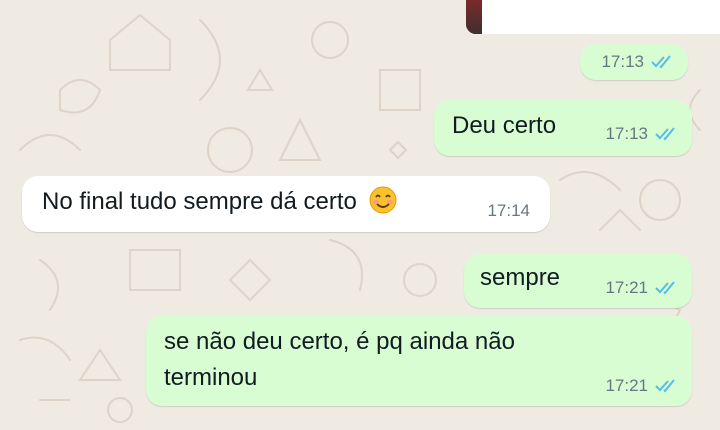  I want to click on outgoing-message-bubble: 17:13, so click(634, 62).